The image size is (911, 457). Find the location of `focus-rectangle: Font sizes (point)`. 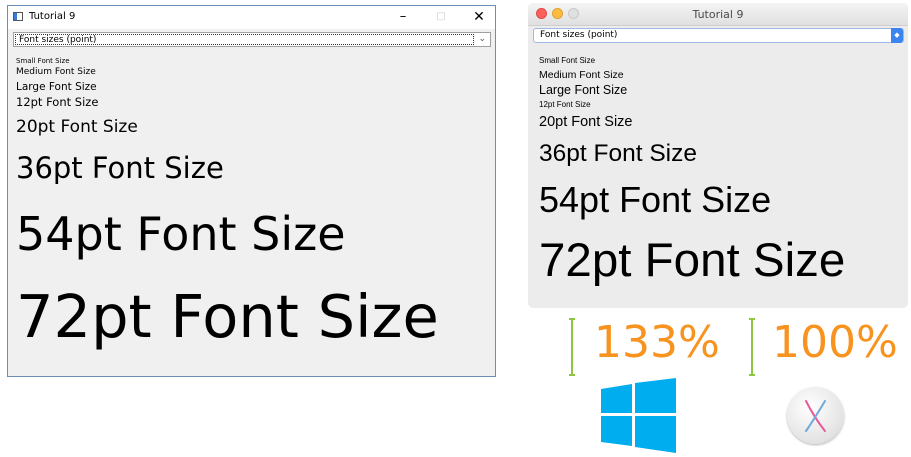

focus-rectangle: Font sizes (point) is located at coordinates (244, 39).